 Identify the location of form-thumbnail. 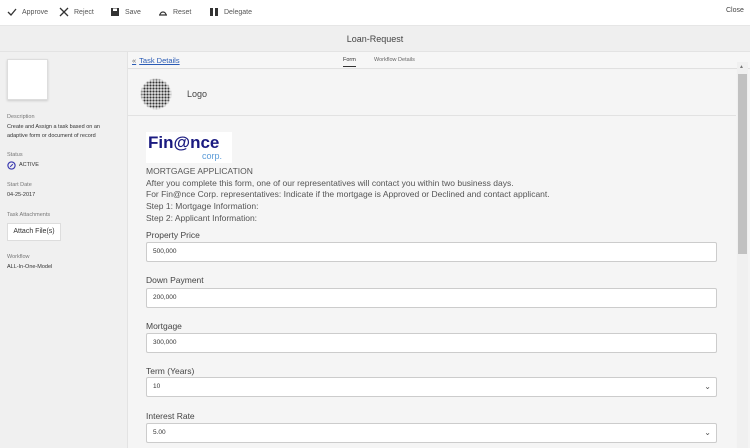
(27, 79).